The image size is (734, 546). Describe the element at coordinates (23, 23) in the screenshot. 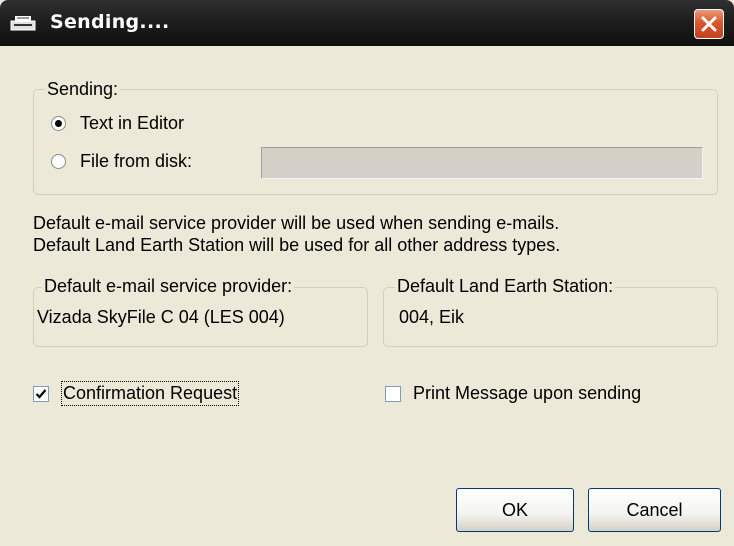

I see `printer-icon` at that location.